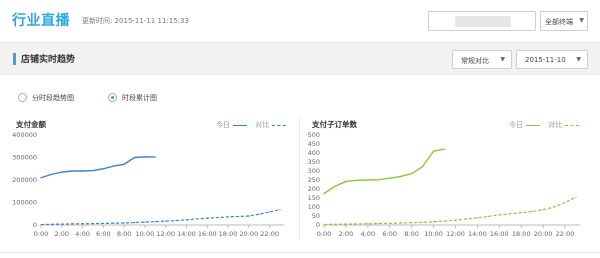 This screenshot has height=258, width=600. What do you see at coordinates (103, 234) in the screenshot?
I see `x-tick-label: 6:00` at bounding box center [103, 234].